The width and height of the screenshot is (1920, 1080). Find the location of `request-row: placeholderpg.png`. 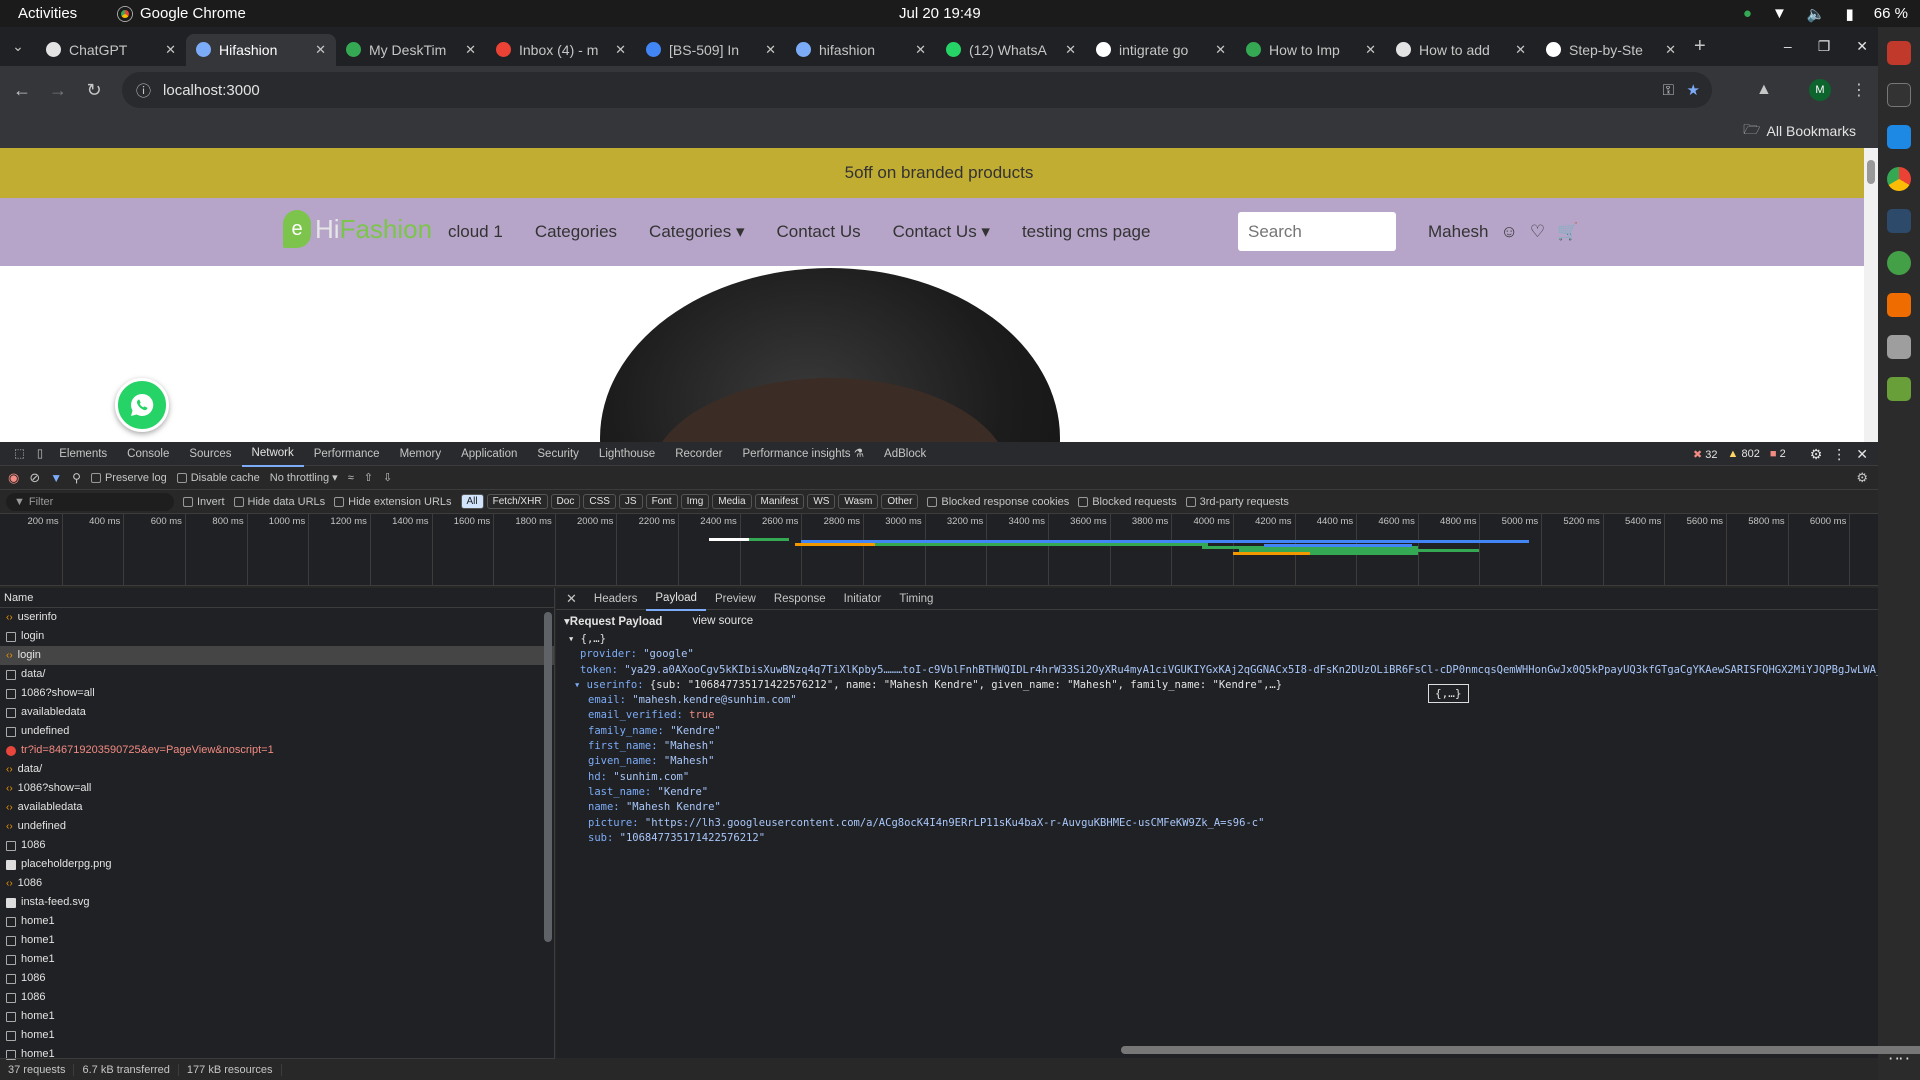

request-row: placeholderpg.png is located at coordinates (277, 864).